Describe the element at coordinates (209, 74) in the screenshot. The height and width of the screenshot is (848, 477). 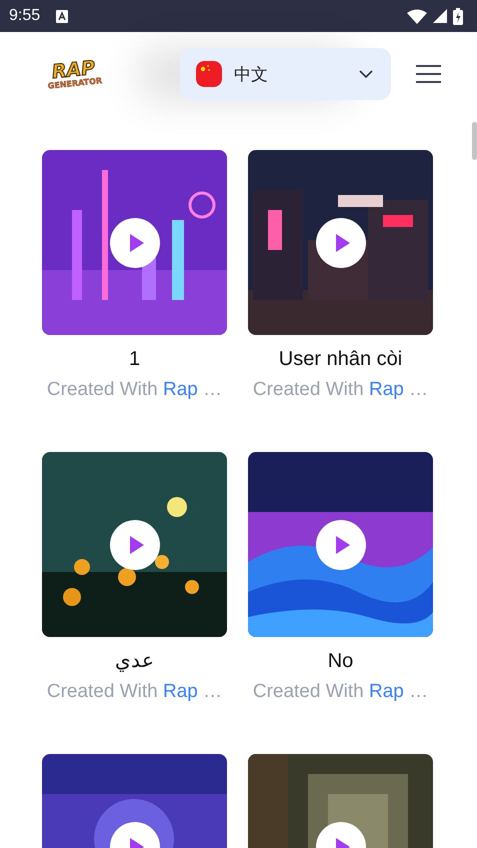
I see `flag-icon` at that location.